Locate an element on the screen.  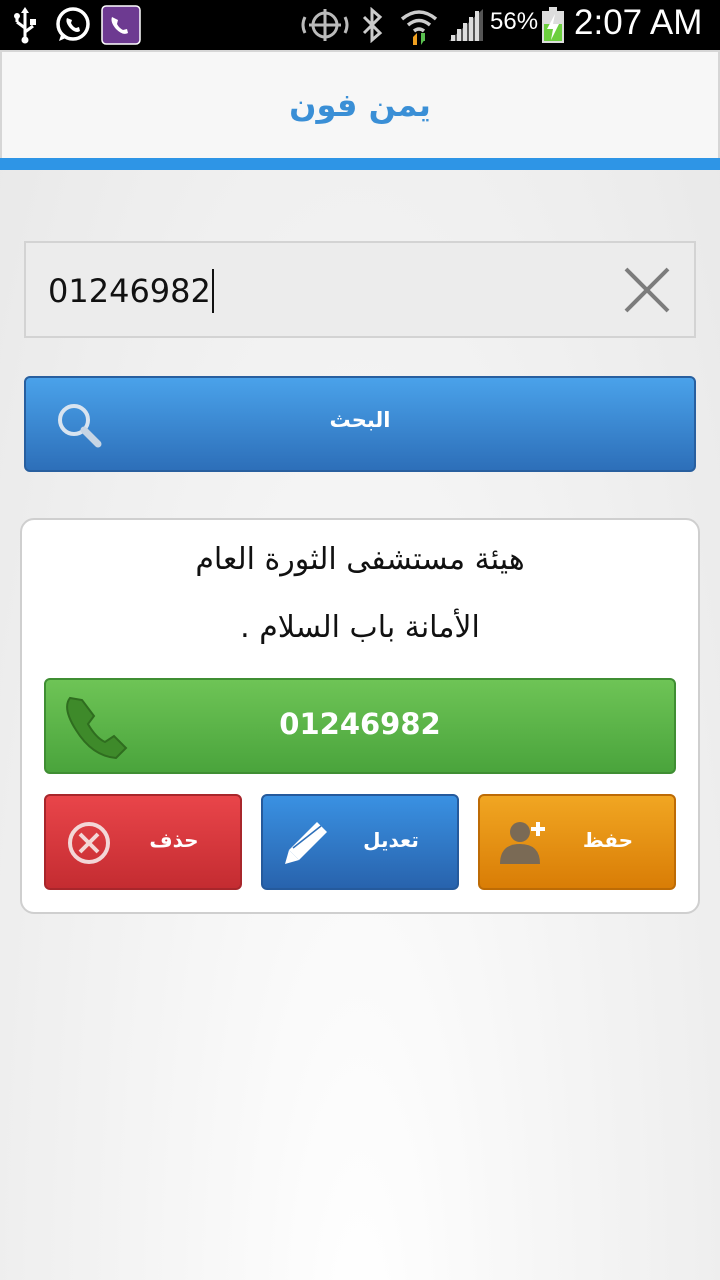
search-input: 01246982 is located at coordinates (360, 289).